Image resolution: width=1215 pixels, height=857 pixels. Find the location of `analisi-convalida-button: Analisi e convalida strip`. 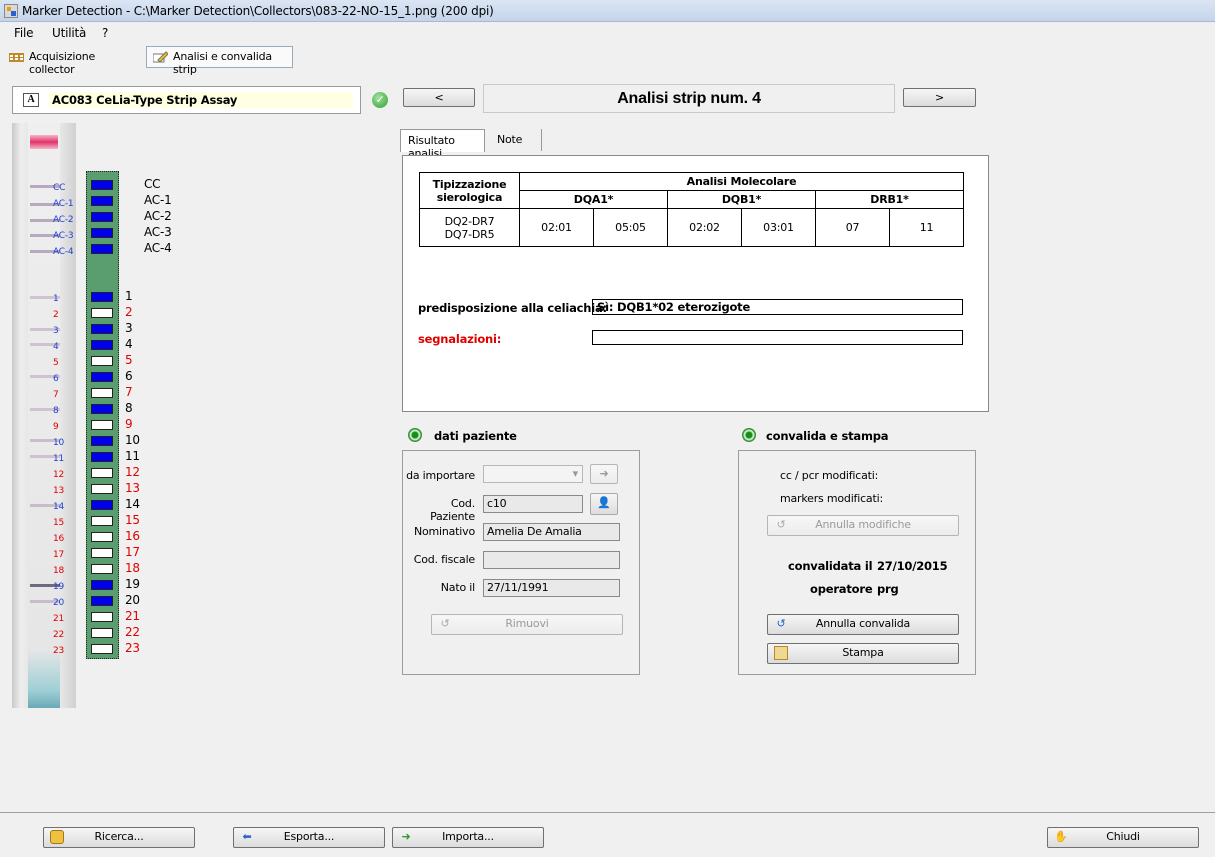

analisi-convalida-button: Analisi e convalida strip is located at coordinates (219, 61).